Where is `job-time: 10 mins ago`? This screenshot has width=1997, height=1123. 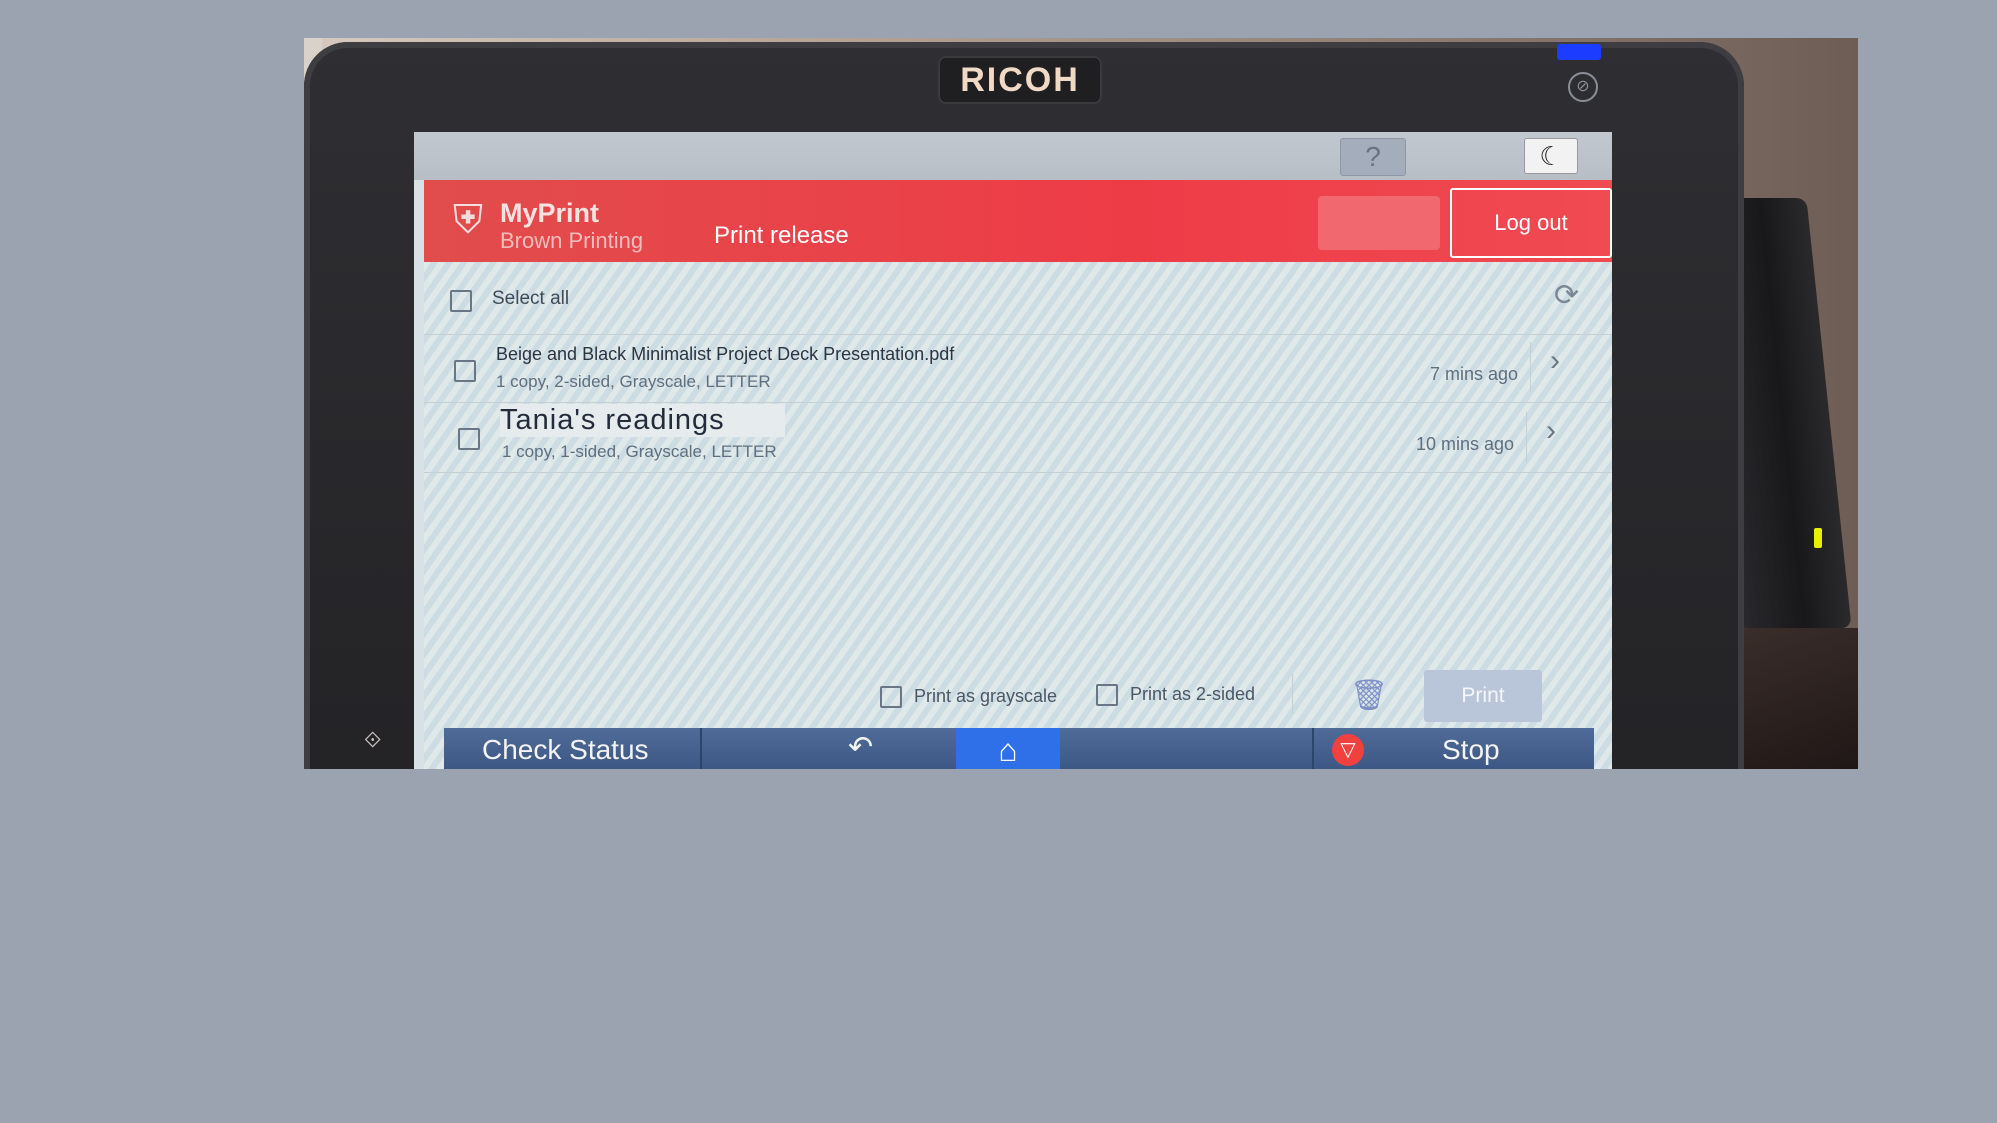 job-time: 10 mins ago is located at coordinates (1465, 444).